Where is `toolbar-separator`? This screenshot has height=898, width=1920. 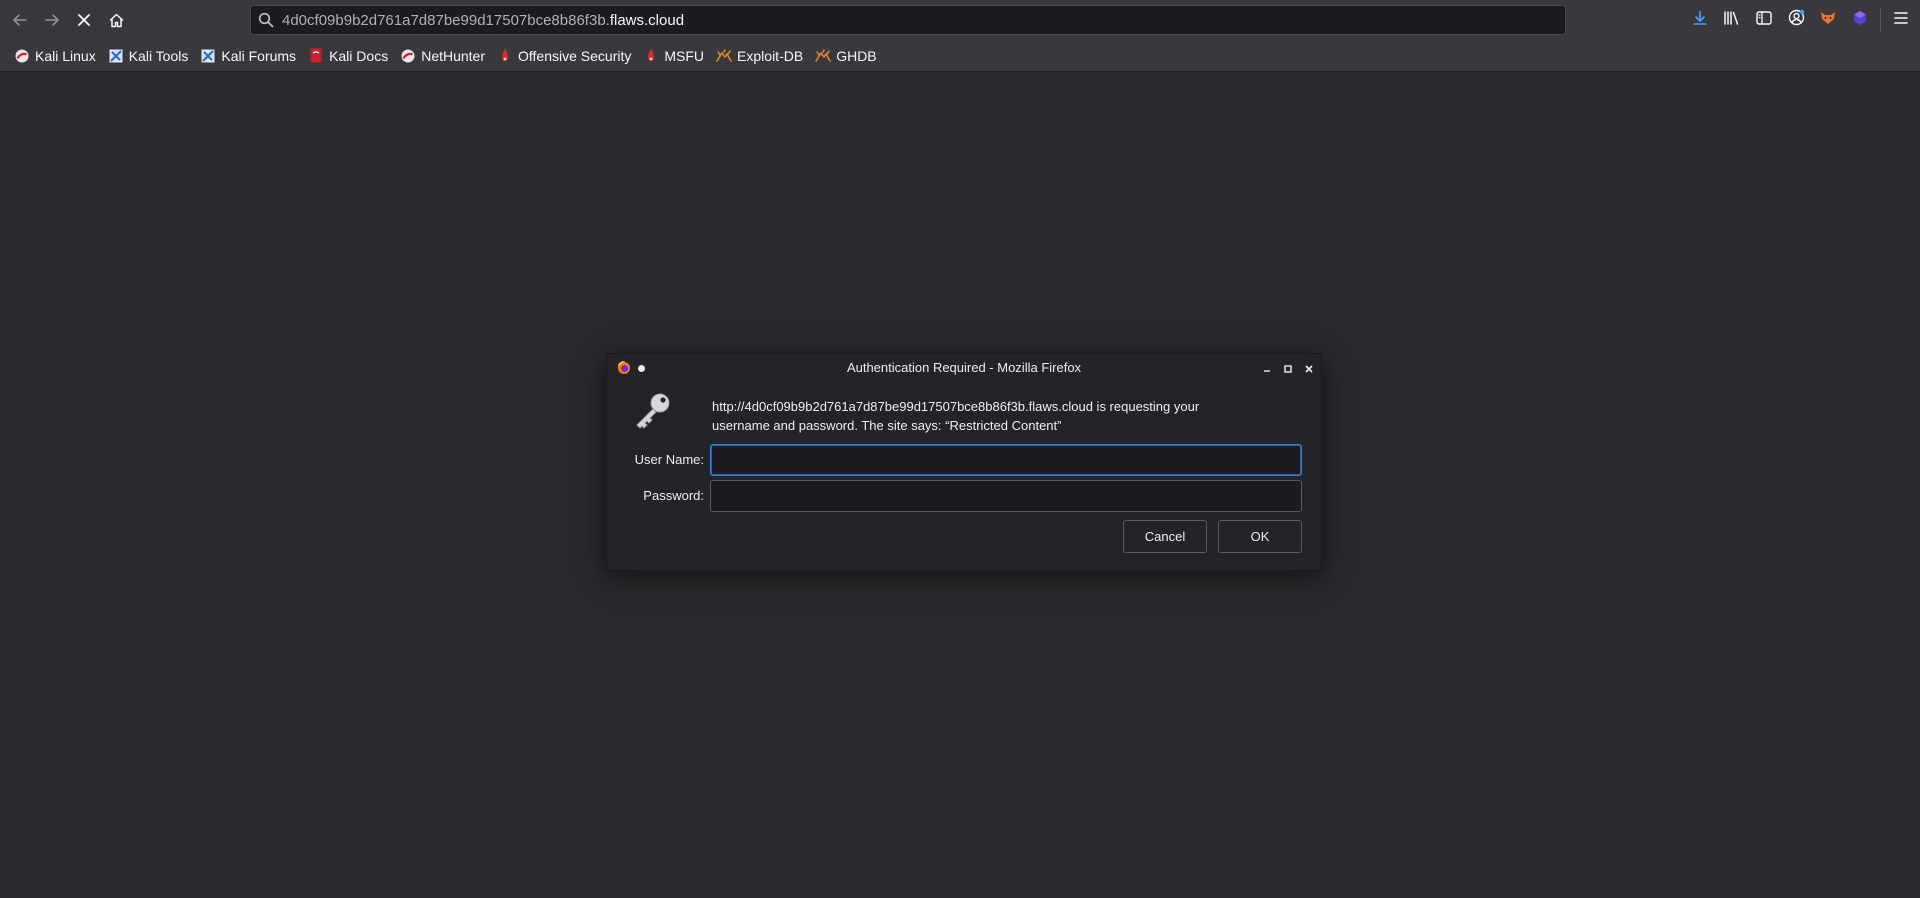 toolbar-separator is located at coordinates (1880, 20).